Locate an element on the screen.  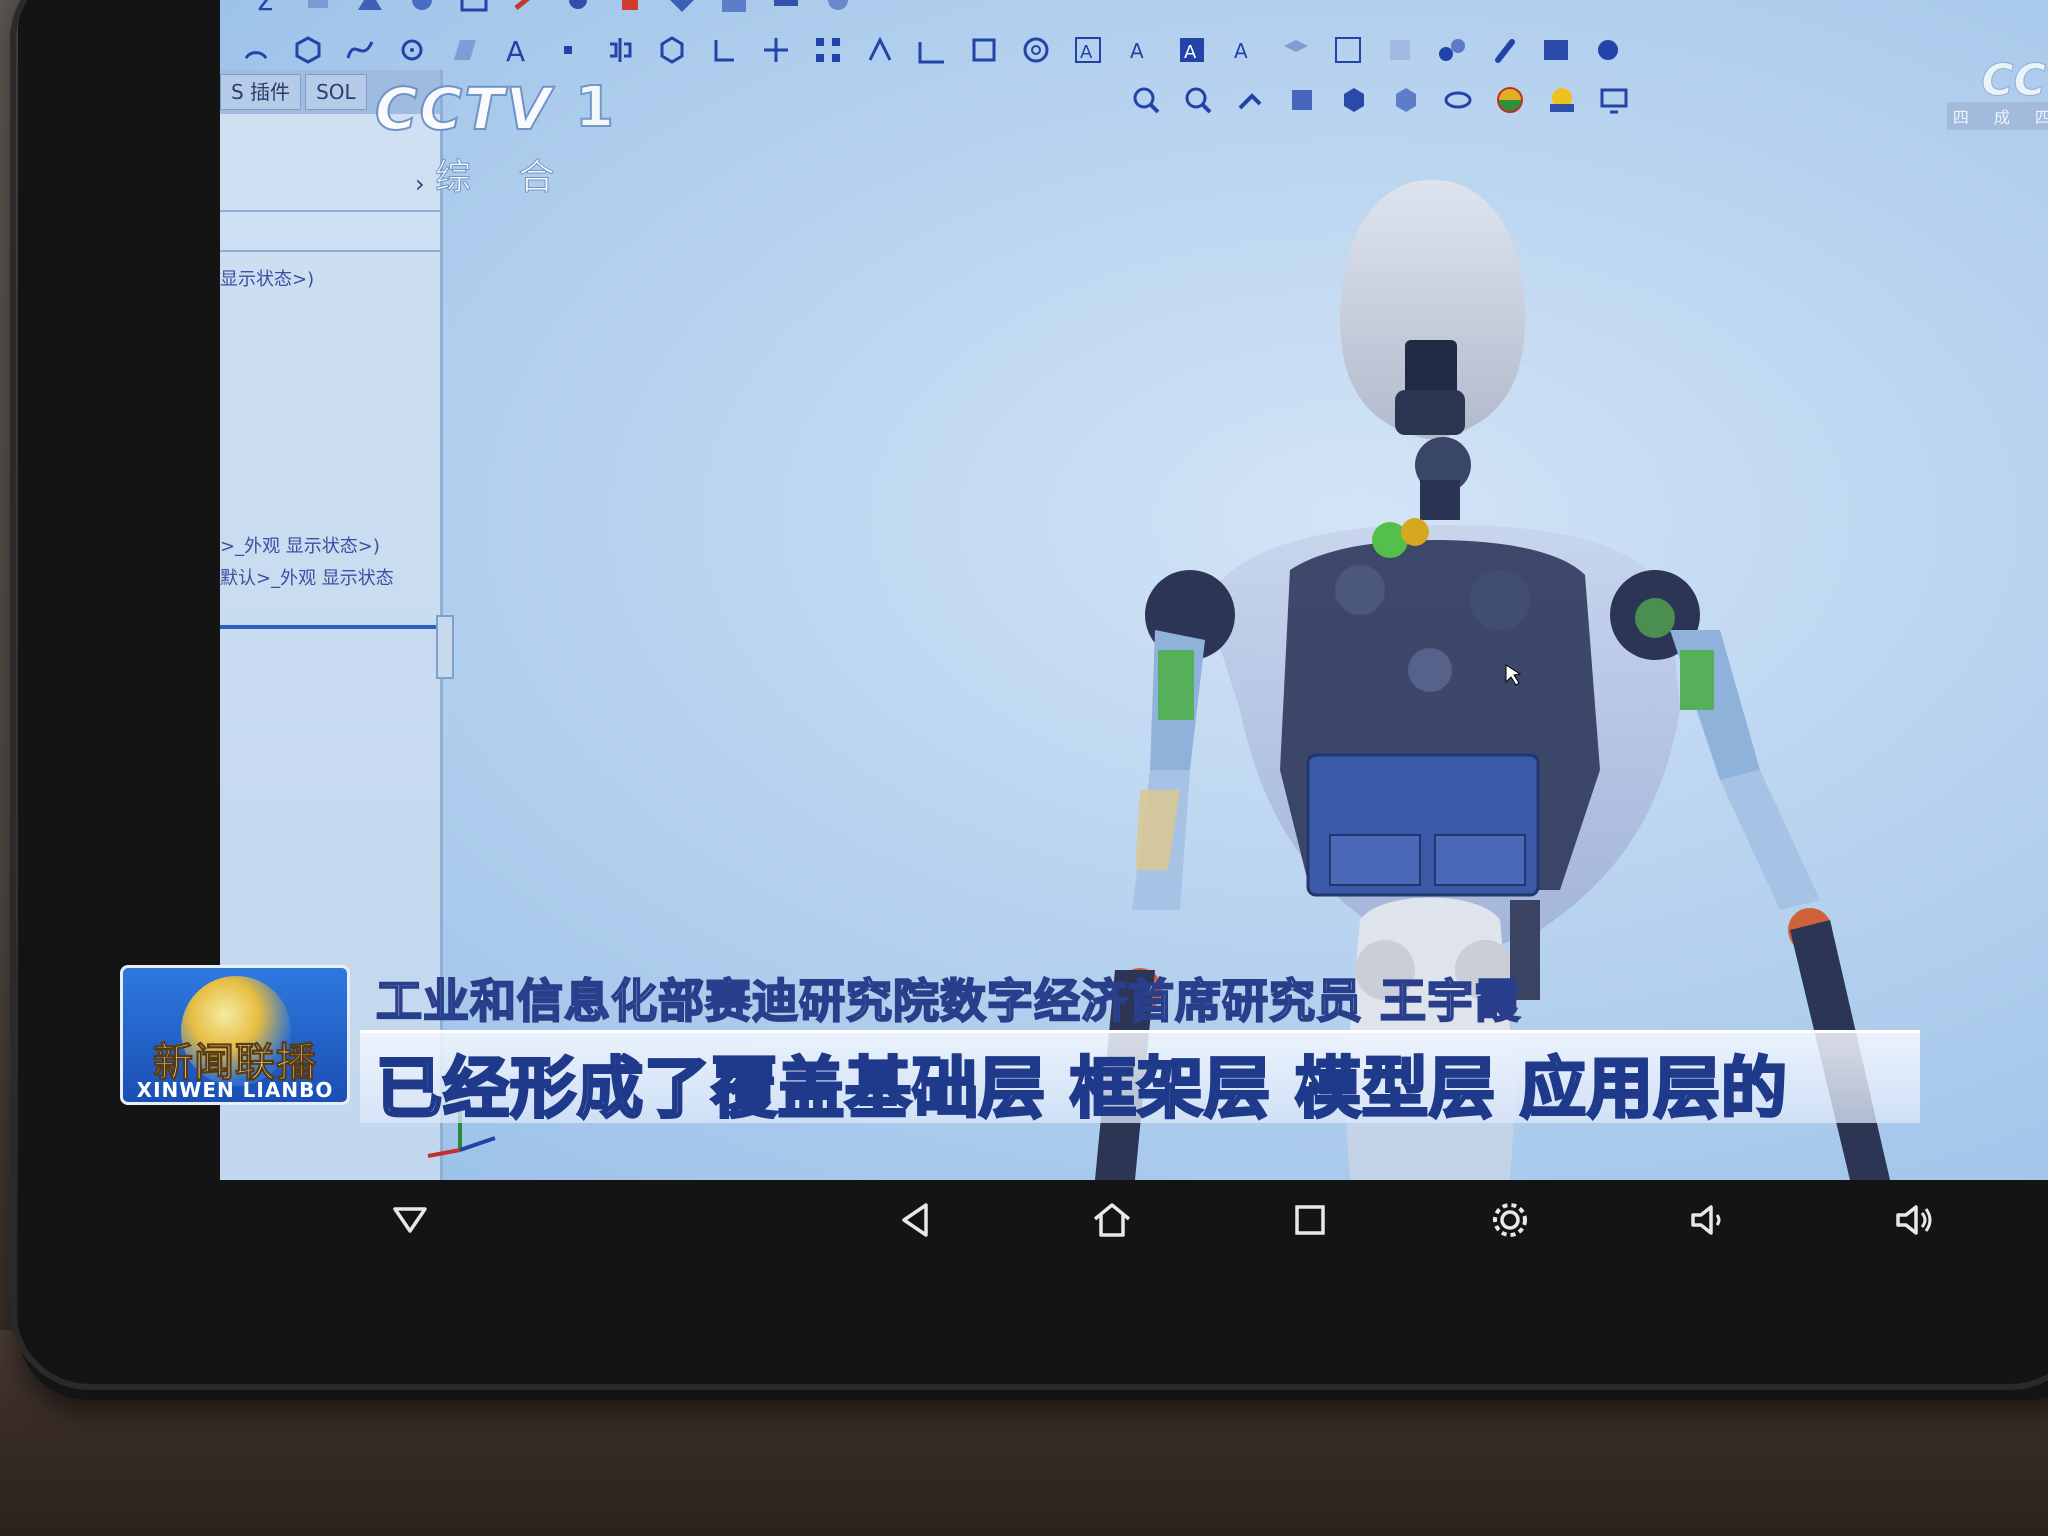
recents-button is located at coordinates (1310, 1220).